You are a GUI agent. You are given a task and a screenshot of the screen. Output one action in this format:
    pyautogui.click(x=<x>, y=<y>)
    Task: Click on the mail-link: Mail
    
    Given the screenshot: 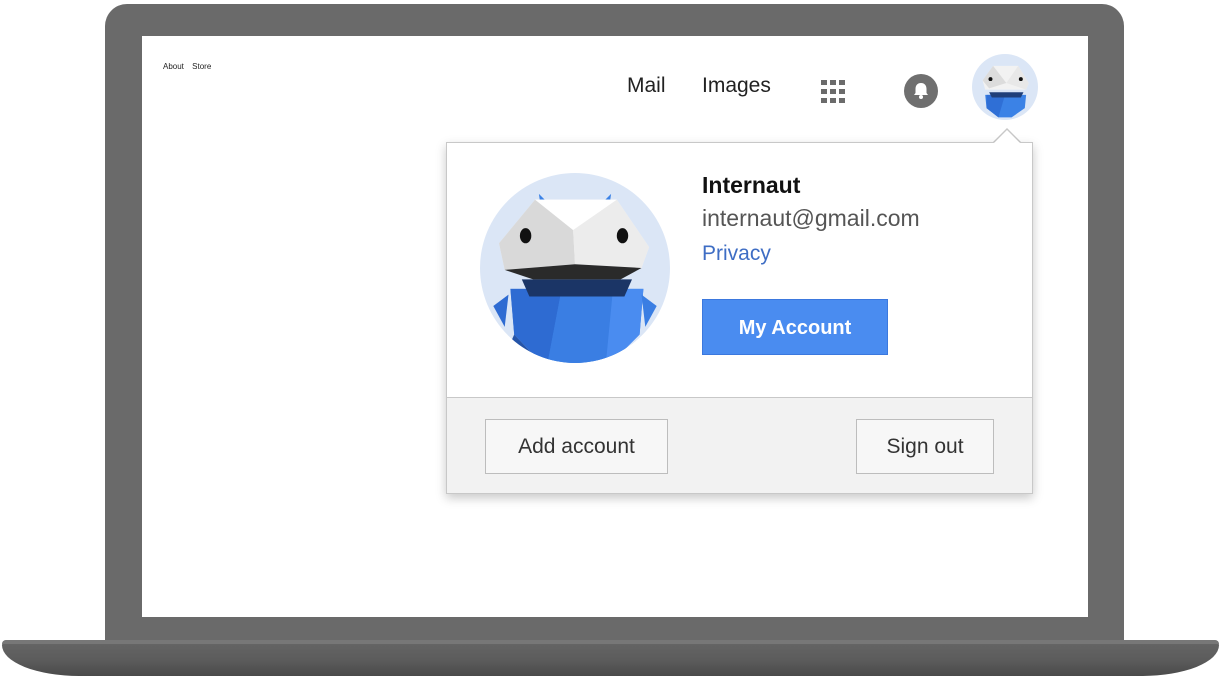 What is the action you would take?
    pyautogui.click(x=646, y=86)
    